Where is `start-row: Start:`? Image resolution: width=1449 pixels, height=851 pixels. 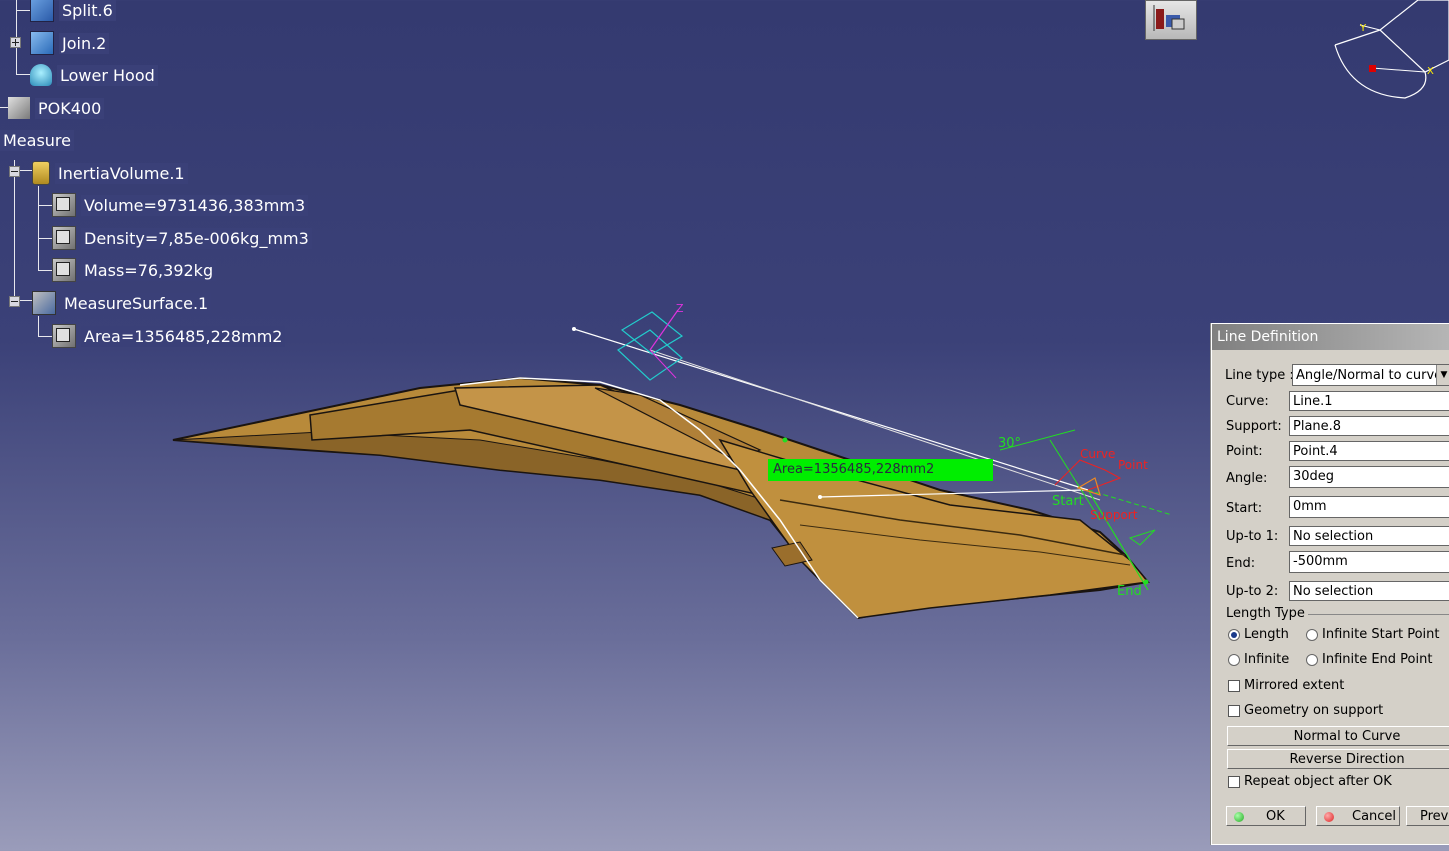
start-row: Start: is located at coordinates (1258, 508).